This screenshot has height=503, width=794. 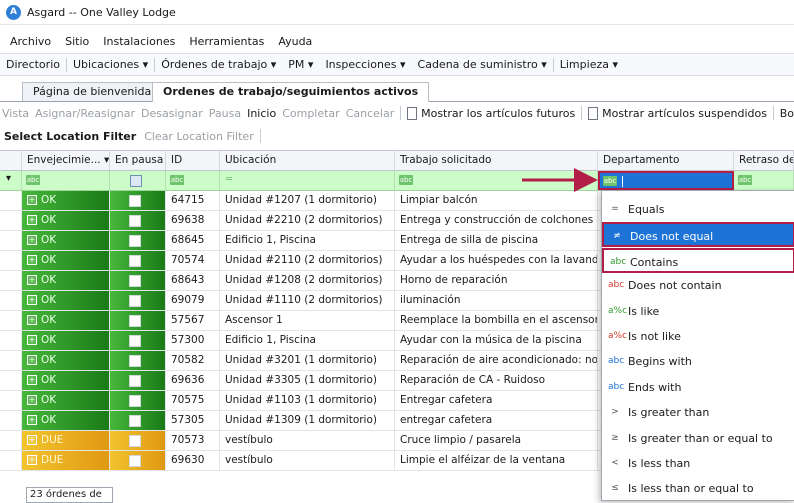 What do you see at coordinates (70, 136) in the screenshot?
I see `select-location-filter-button: Select Location Filter` at bounding box center [70, 136].